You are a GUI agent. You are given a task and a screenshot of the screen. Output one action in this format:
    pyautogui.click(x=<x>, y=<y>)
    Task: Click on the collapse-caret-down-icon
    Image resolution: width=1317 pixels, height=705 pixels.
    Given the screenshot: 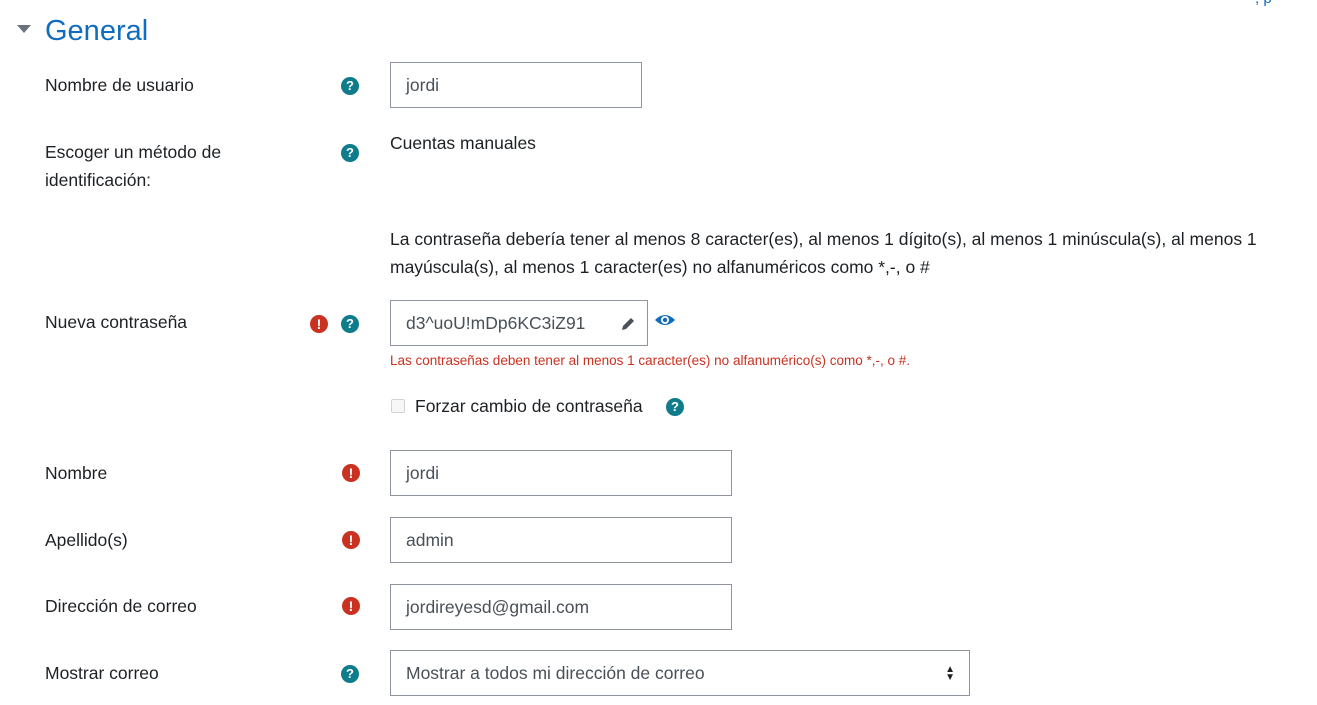 What is the action you would take?
    pyautogui.click(x=24, y=29)
    